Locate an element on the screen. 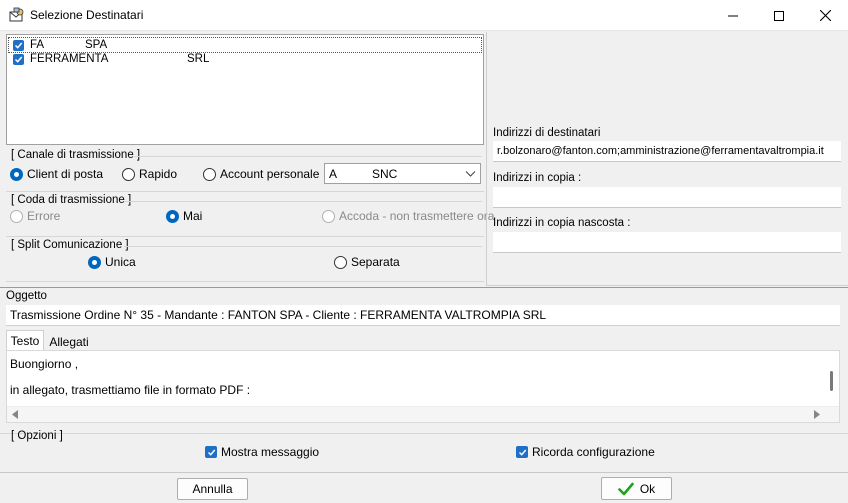  minimize-icon is located at coordinates (733, 15).